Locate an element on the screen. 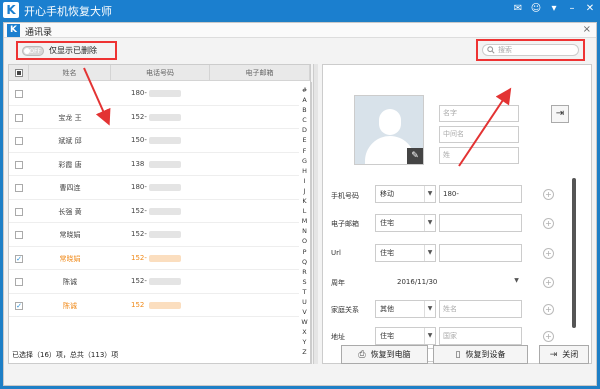  table-row: ✓ 常晓娟 152- is located at coordinates (154, 258).